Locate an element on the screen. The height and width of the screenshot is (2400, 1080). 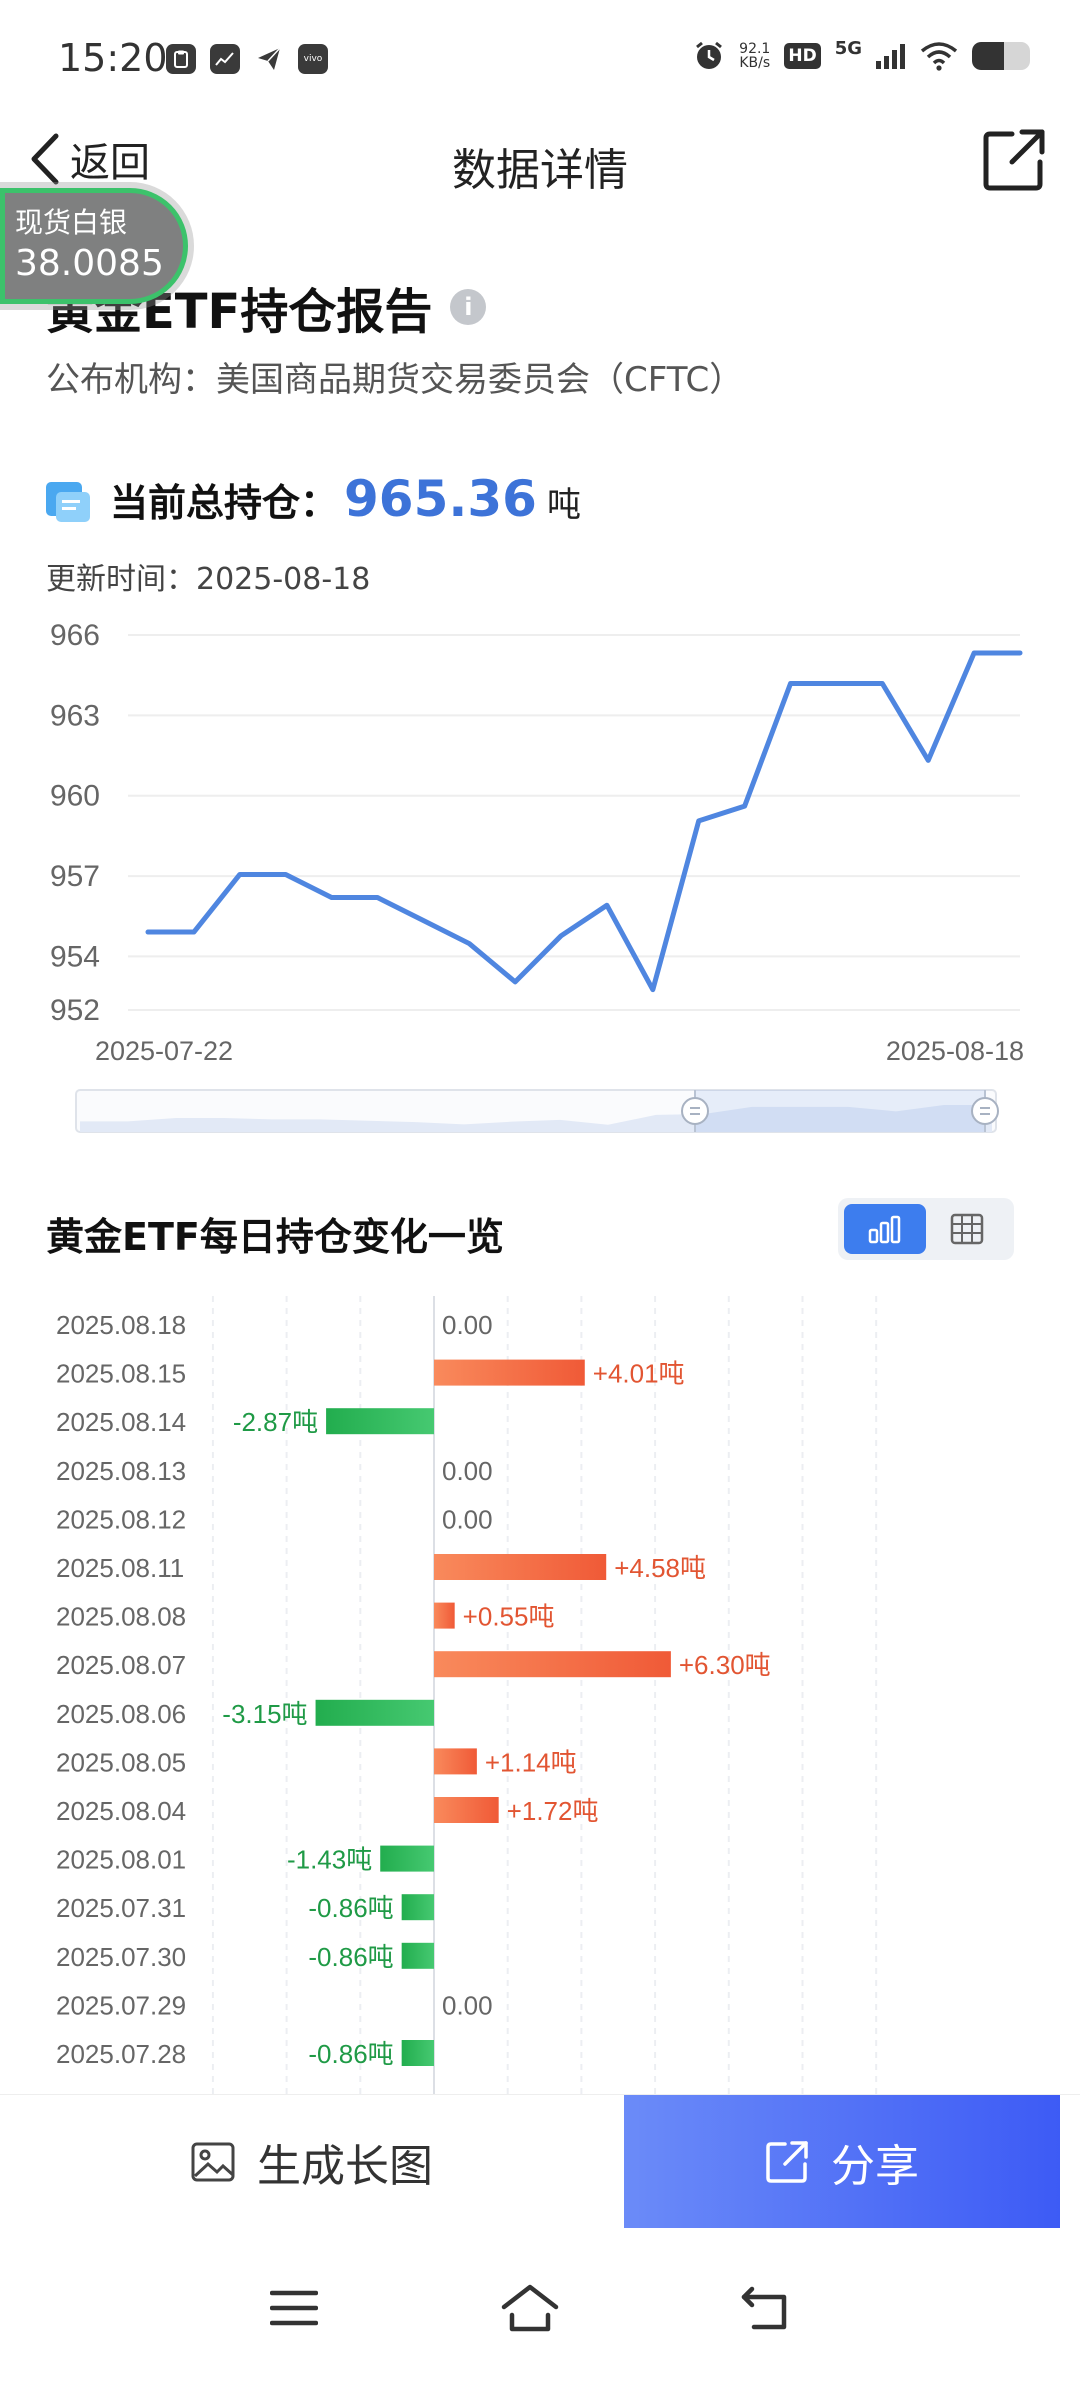
data-label: -0.86吨 is located at coordinates (350, 2054).